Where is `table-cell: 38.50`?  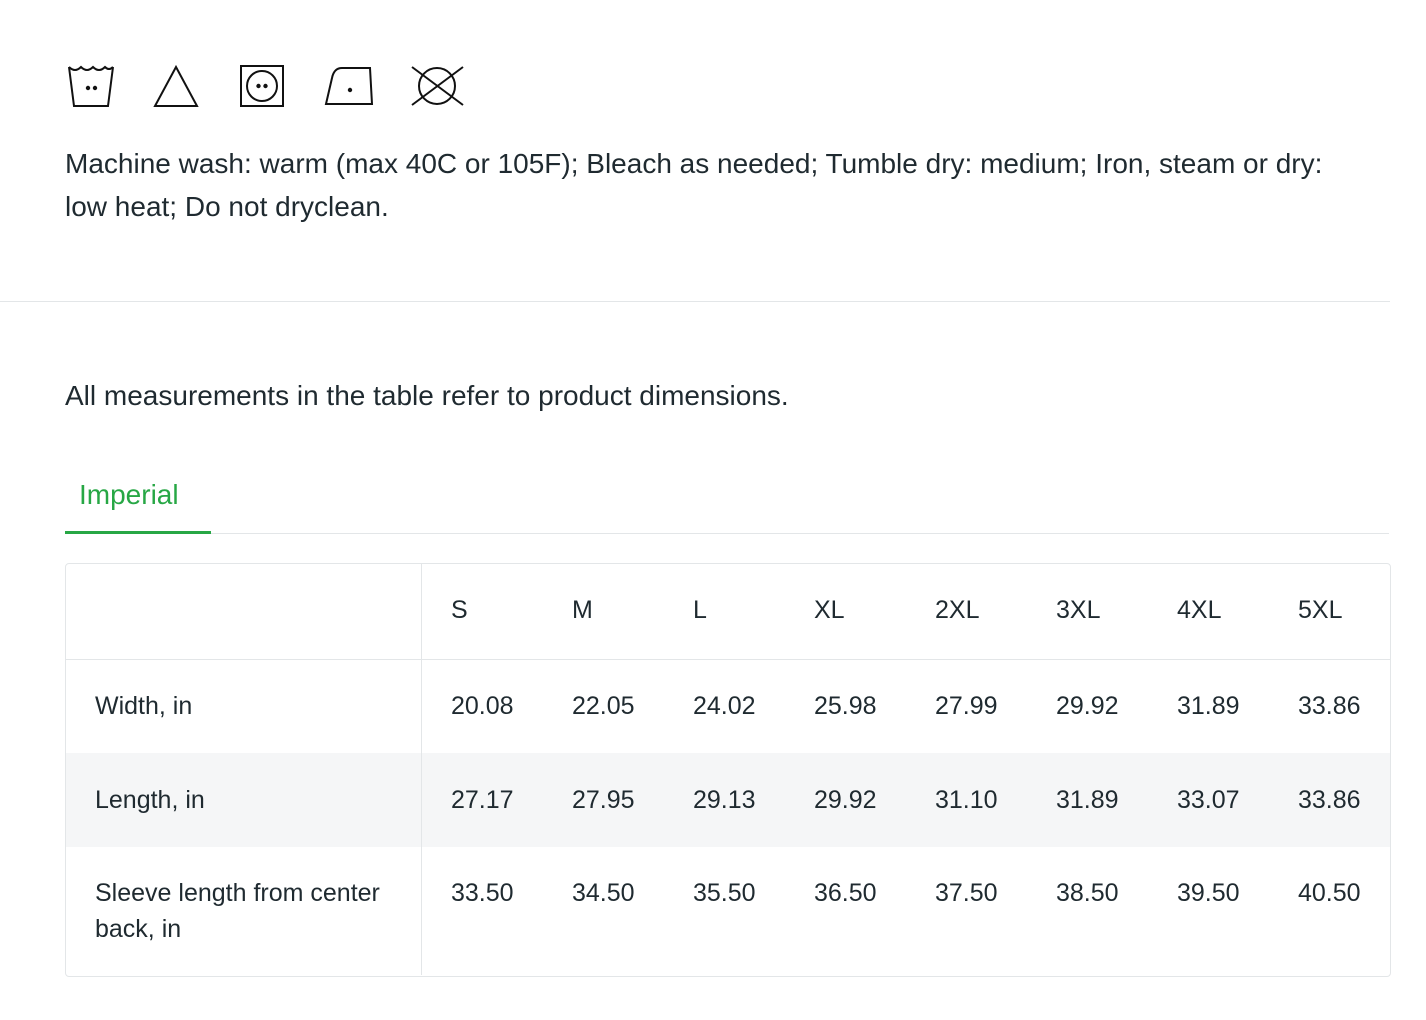 table-cell: 38.50 is located at coordinates (1087, 893).